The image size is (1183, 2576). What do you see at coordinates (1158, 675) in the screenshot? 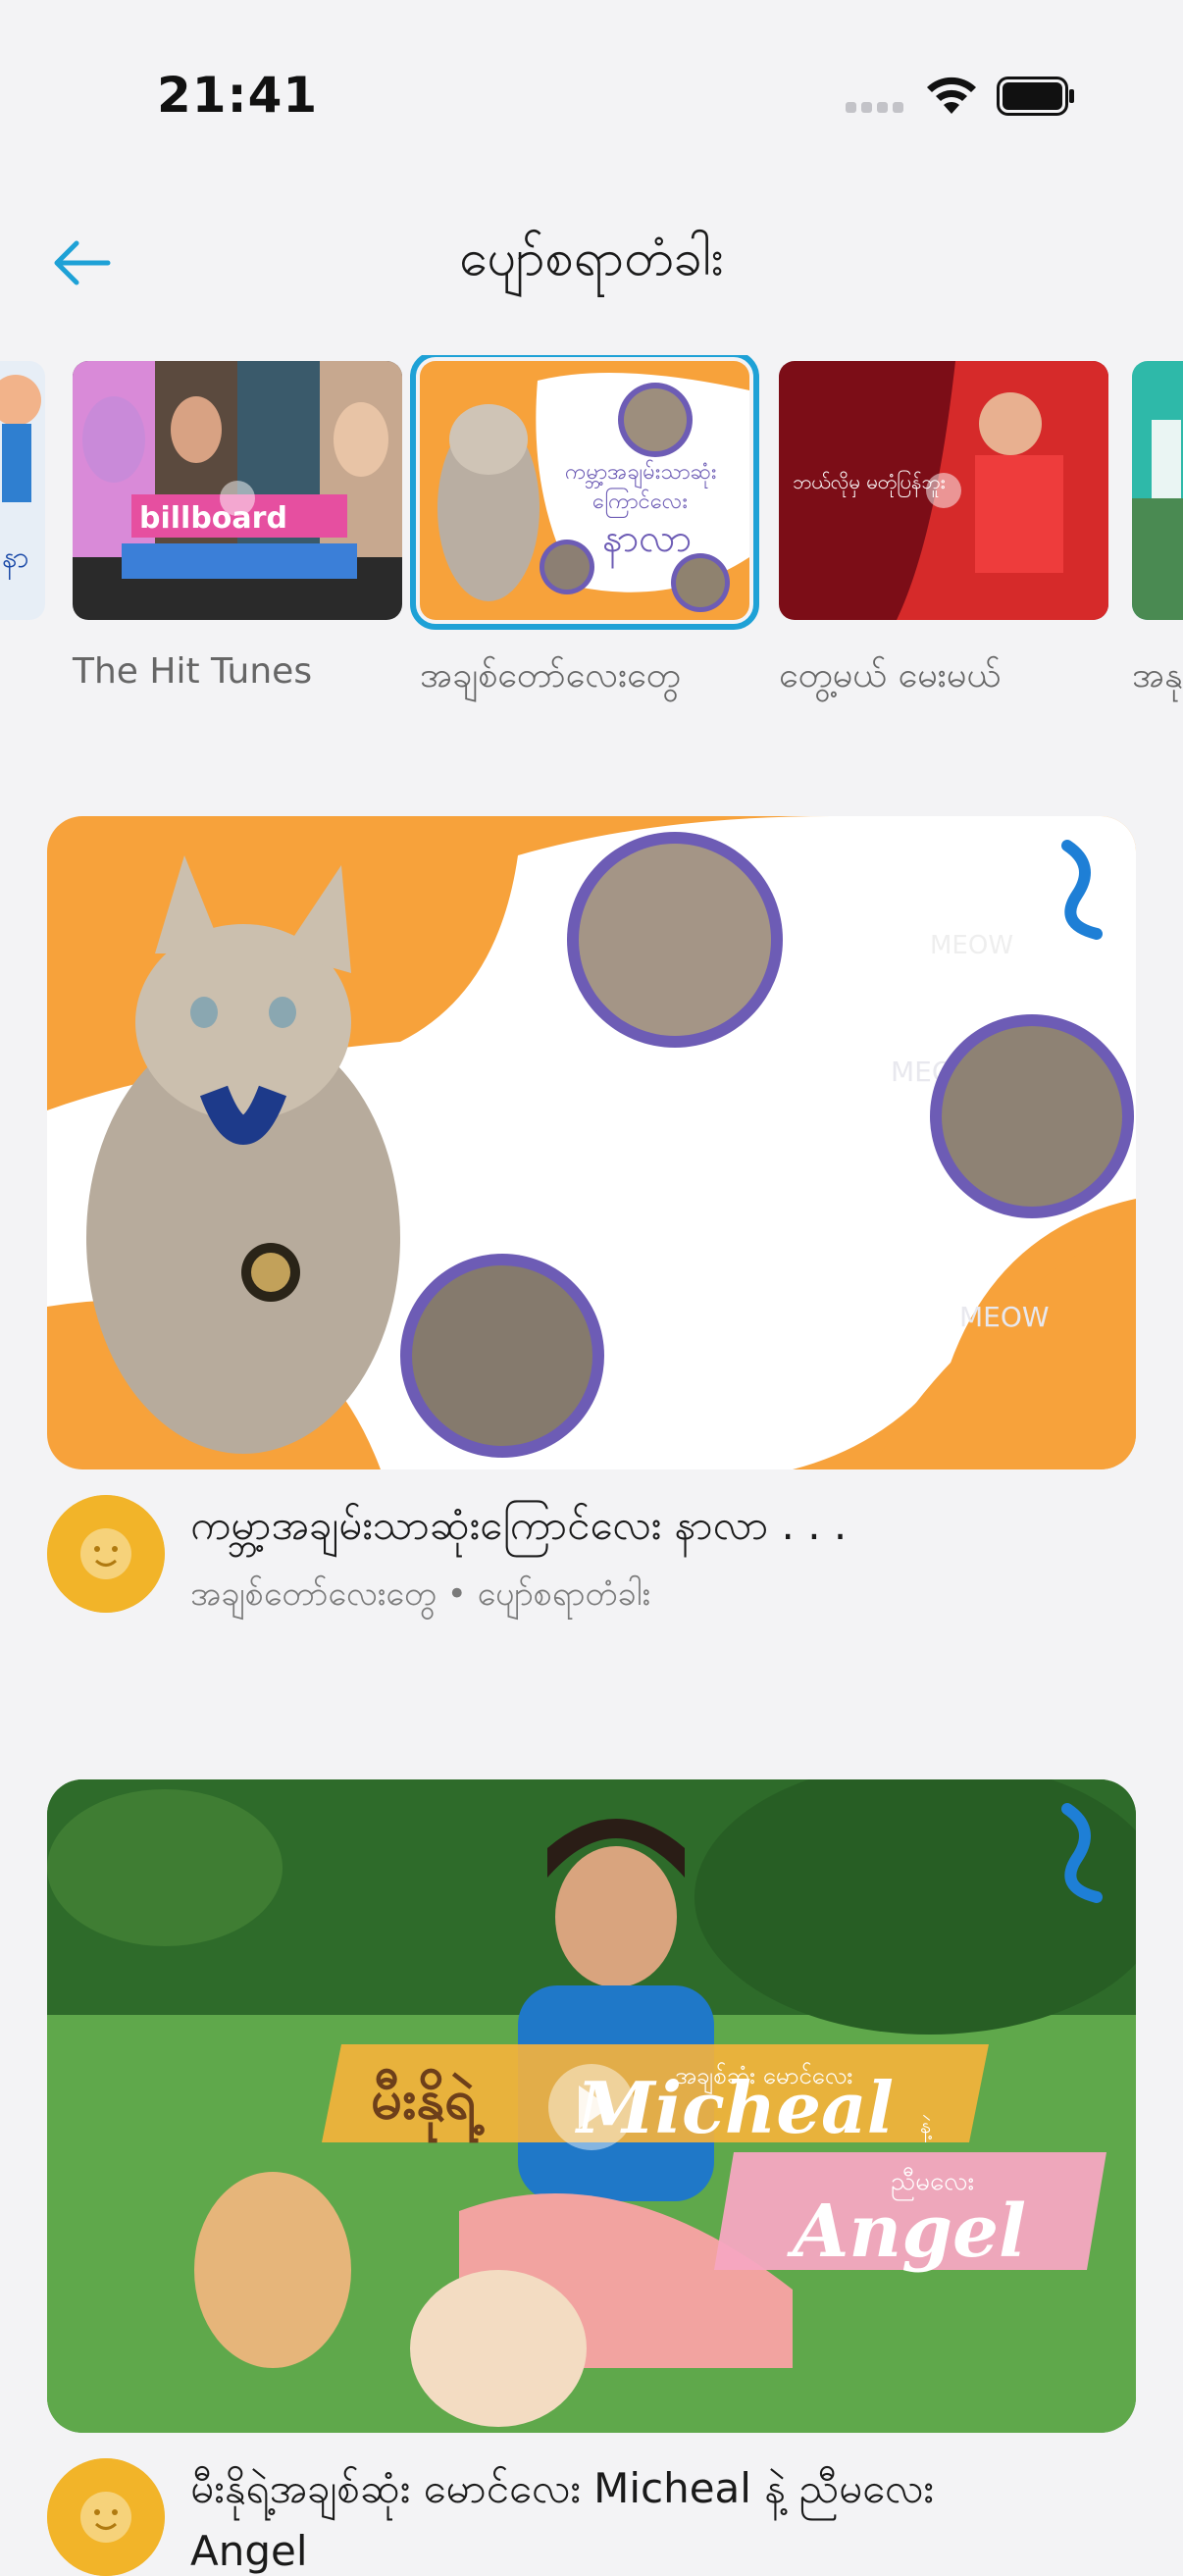
I see `carousel-item-label: အနု` at bounding box center [1158, 675].